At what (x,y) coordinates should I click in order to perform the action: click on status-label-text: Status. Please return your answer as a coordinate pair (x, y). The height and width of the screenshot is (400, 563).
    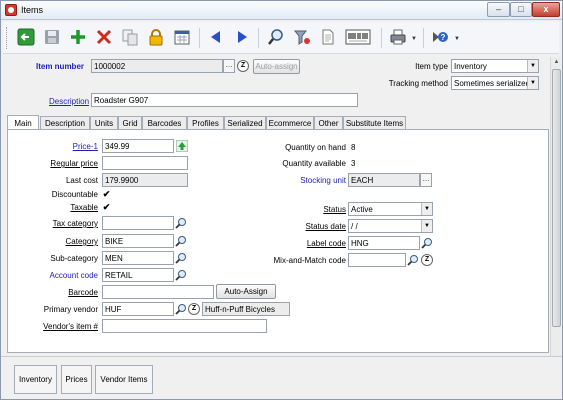
    Looking at the image, I should click on (334, 209).